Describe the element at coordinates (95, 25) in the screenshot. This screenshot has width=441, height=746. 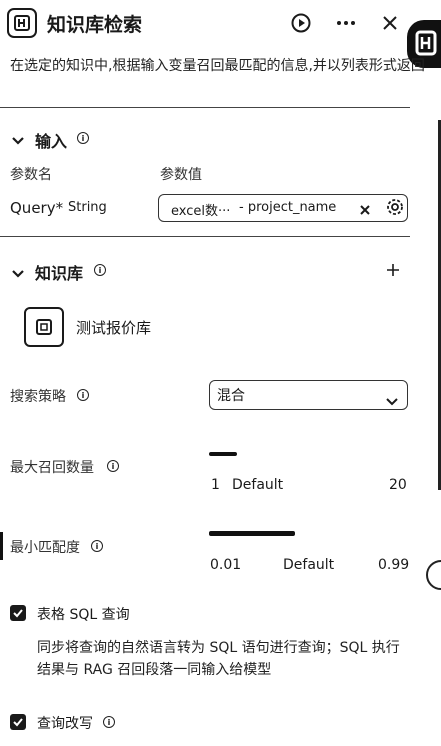
I see `node-title: 知识库检索` at that location.